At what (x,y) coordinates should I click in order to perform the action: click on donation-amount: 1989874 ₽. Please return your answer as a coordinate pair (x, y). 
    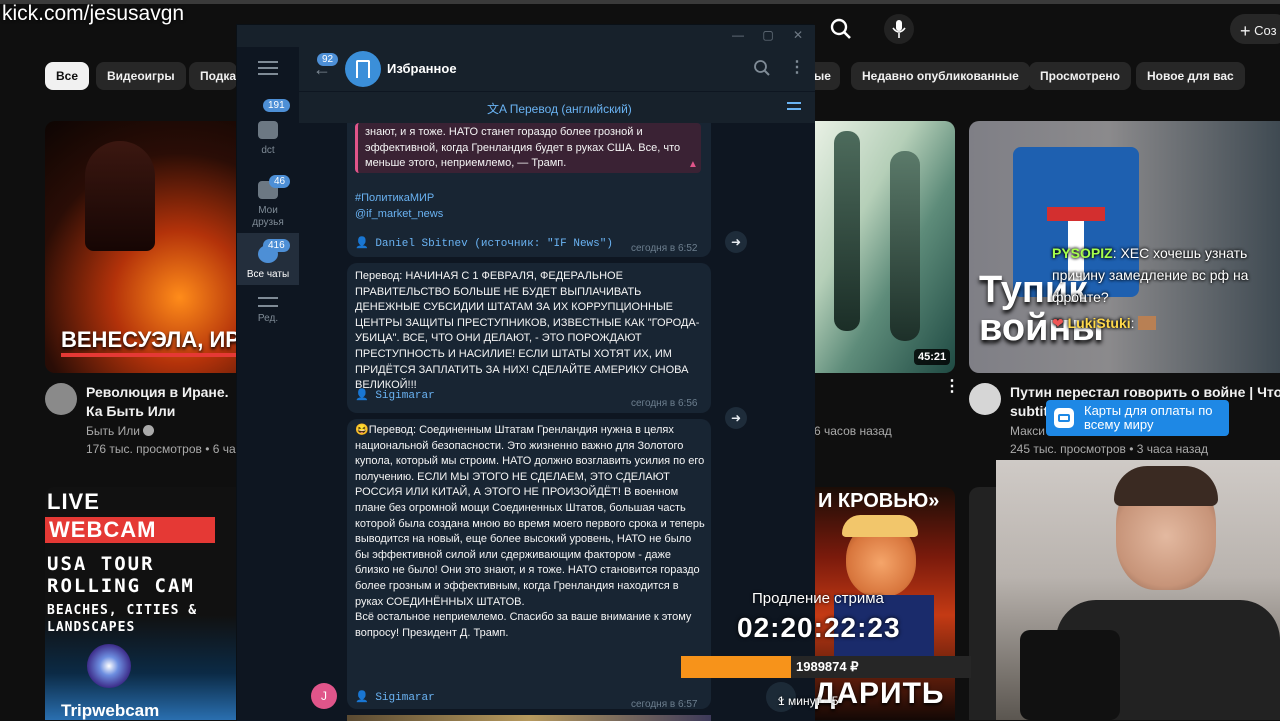
    Looking at the image, I should click on (827, 666).